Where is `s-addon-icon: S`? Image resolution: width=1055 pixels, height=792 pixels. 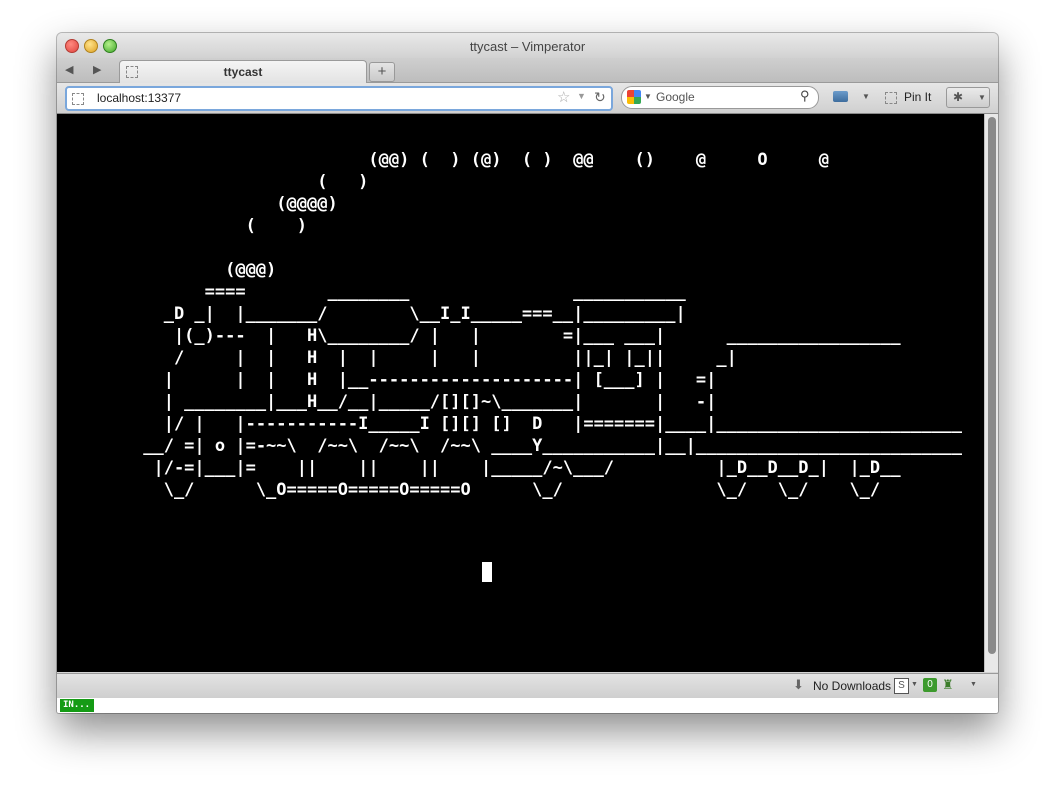 s-addon-icon: S is located at coordinates (901, 686).